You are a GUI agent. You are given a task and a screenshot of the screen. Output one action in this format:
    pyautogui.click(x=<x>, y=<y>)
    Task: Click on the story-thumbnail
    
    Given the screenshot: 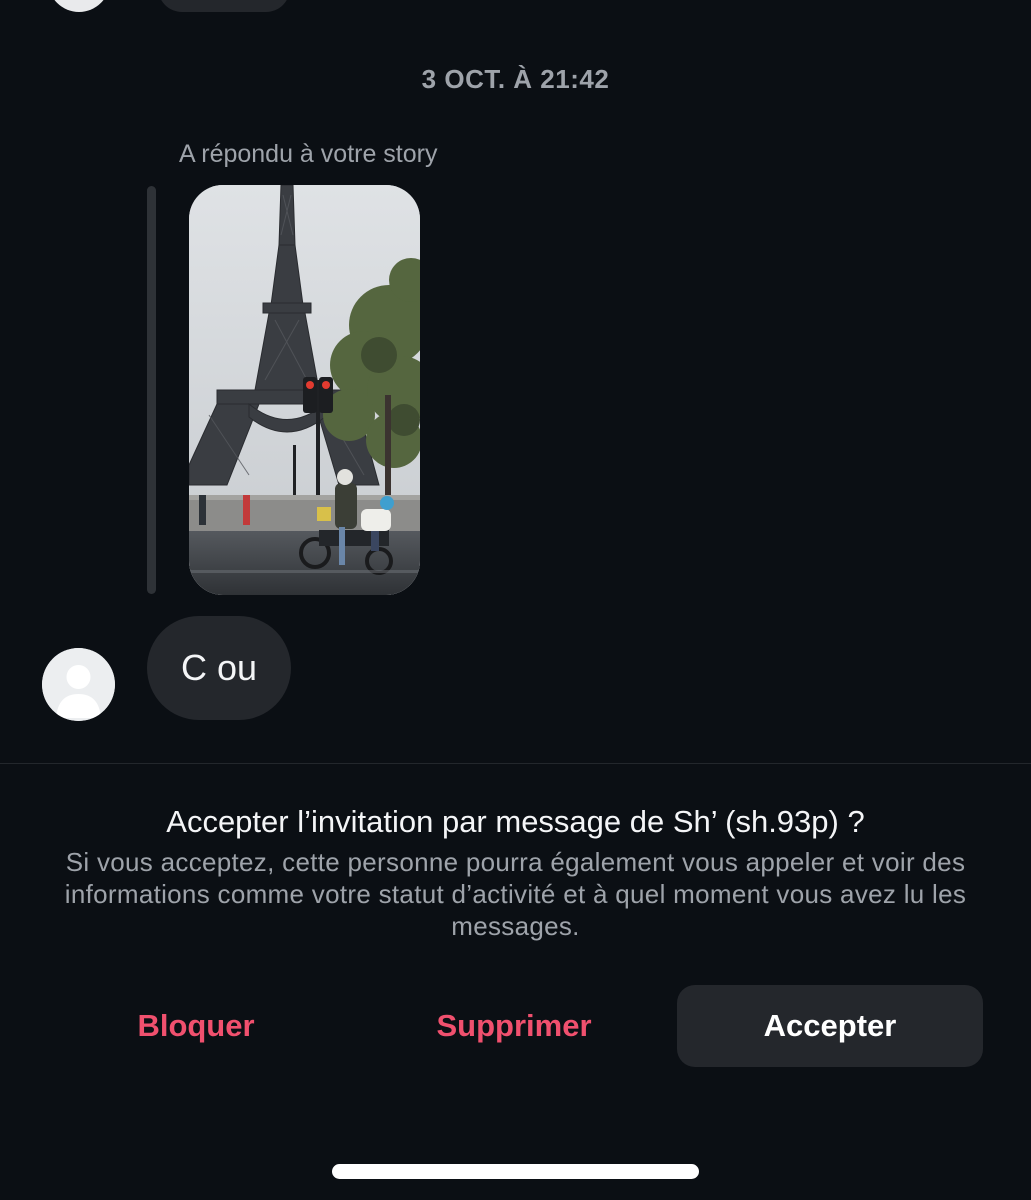 What is the action you would take?
    pyautogui.click(x=304, y=390)
    